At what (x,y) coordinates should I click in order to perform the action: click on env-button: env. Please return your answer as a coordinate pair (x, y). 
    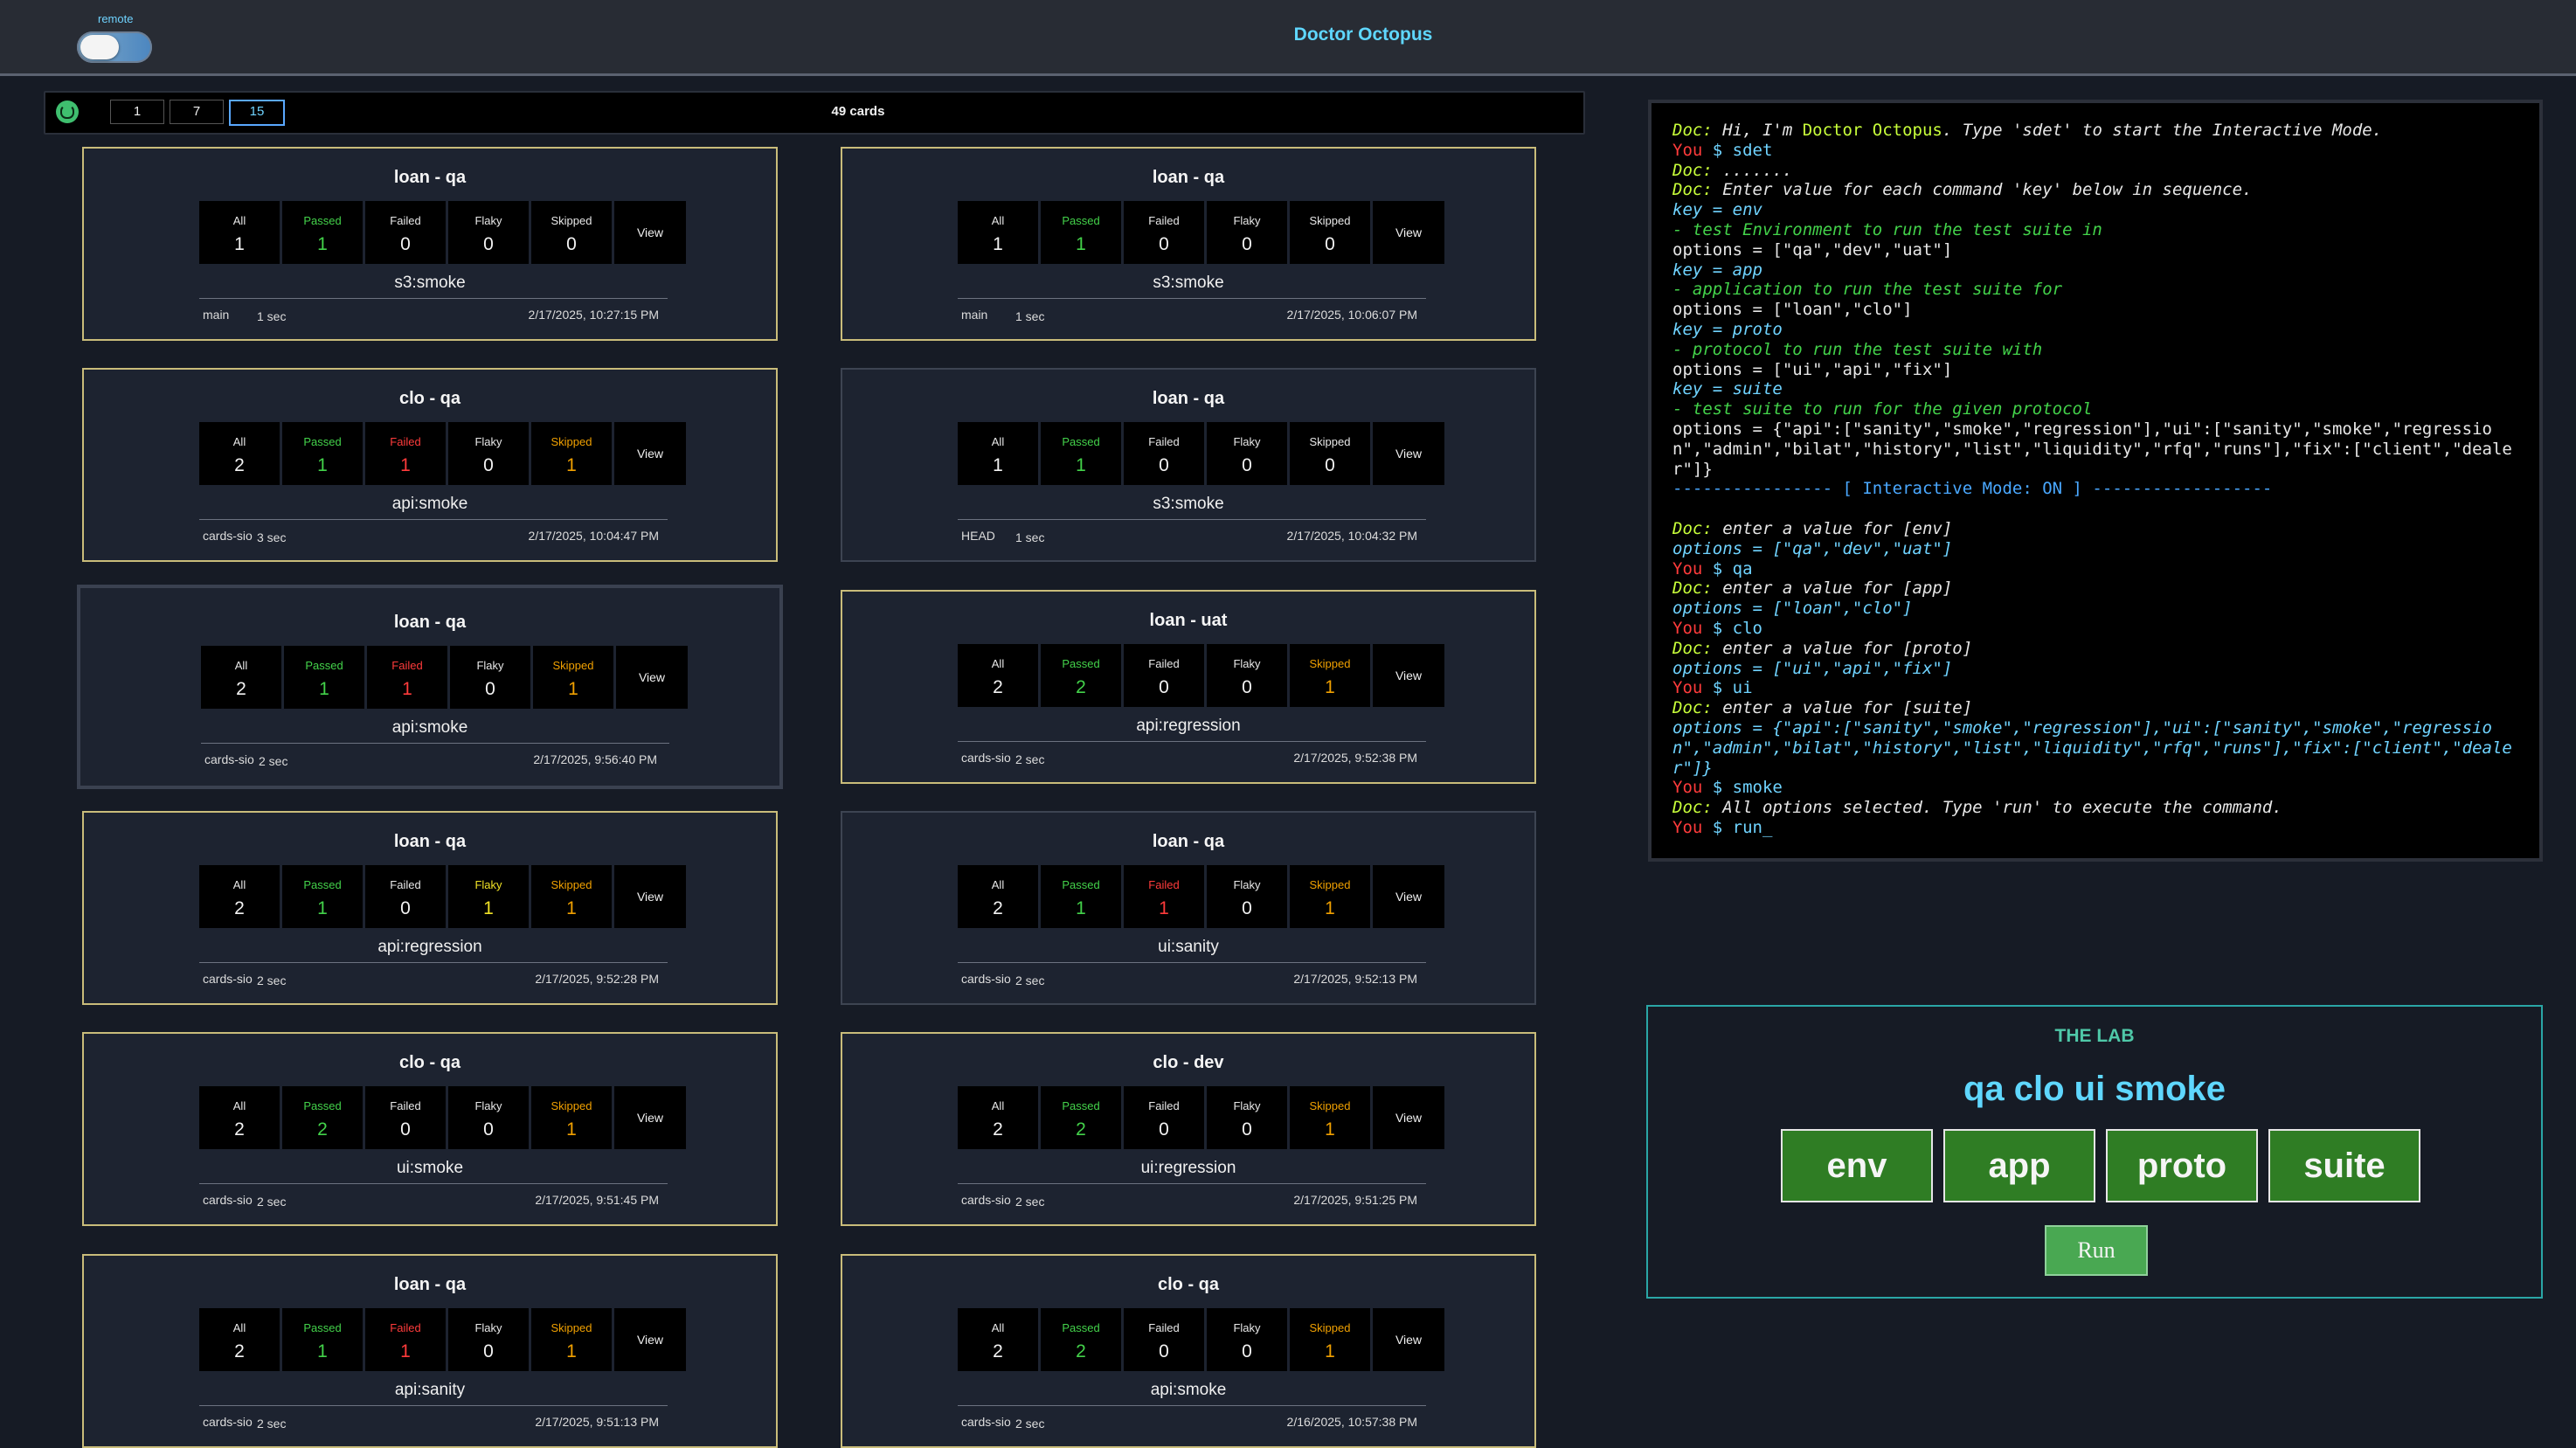
    Looking at the image, I should click on (1857, 1165).